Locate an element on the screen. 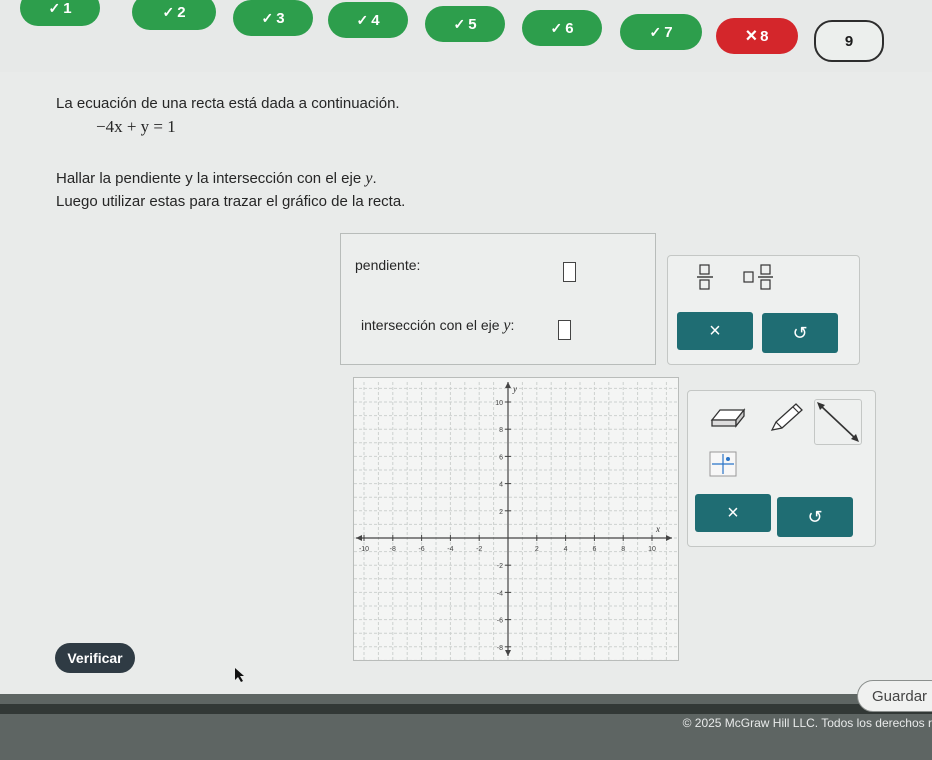  question-8-button: × 8 is located at coordinates (757, 36).